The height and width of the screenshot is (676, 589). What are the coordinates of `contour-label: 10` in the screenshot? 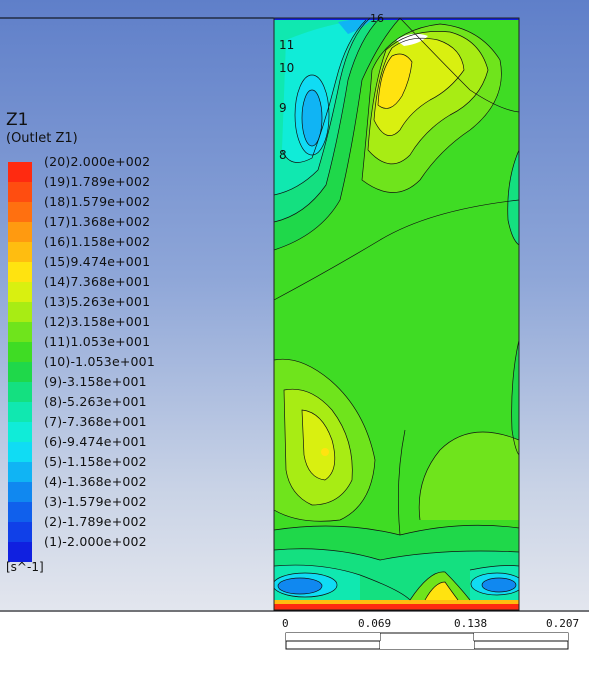 It's located at (286, 68).